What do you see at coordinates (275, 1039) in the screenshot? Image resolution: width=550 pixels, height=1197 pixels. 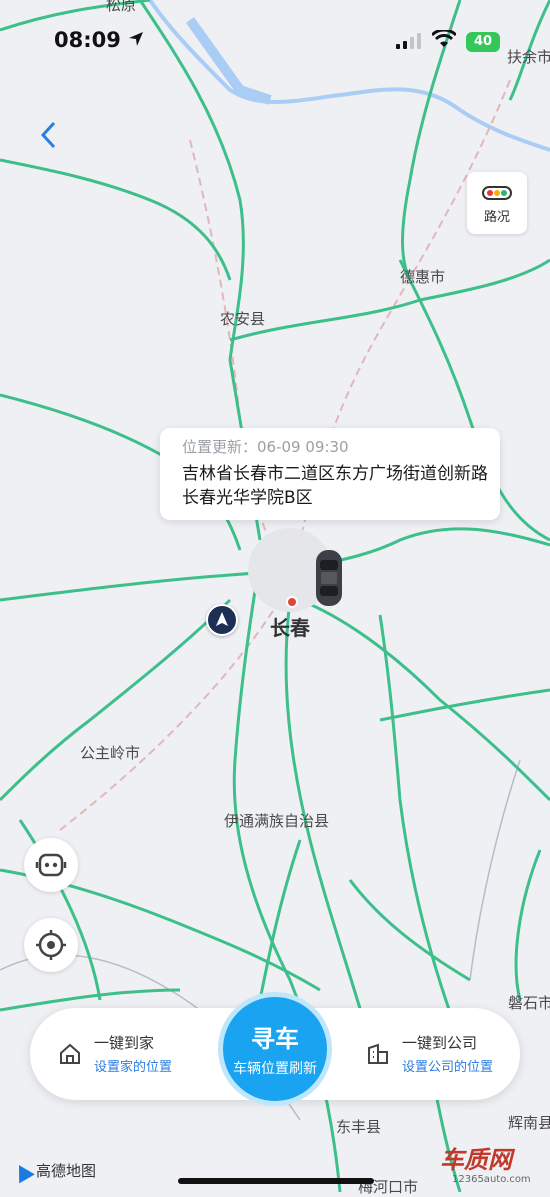 I see `find-car-title: 寻车` at bounding box center [275, 1039].